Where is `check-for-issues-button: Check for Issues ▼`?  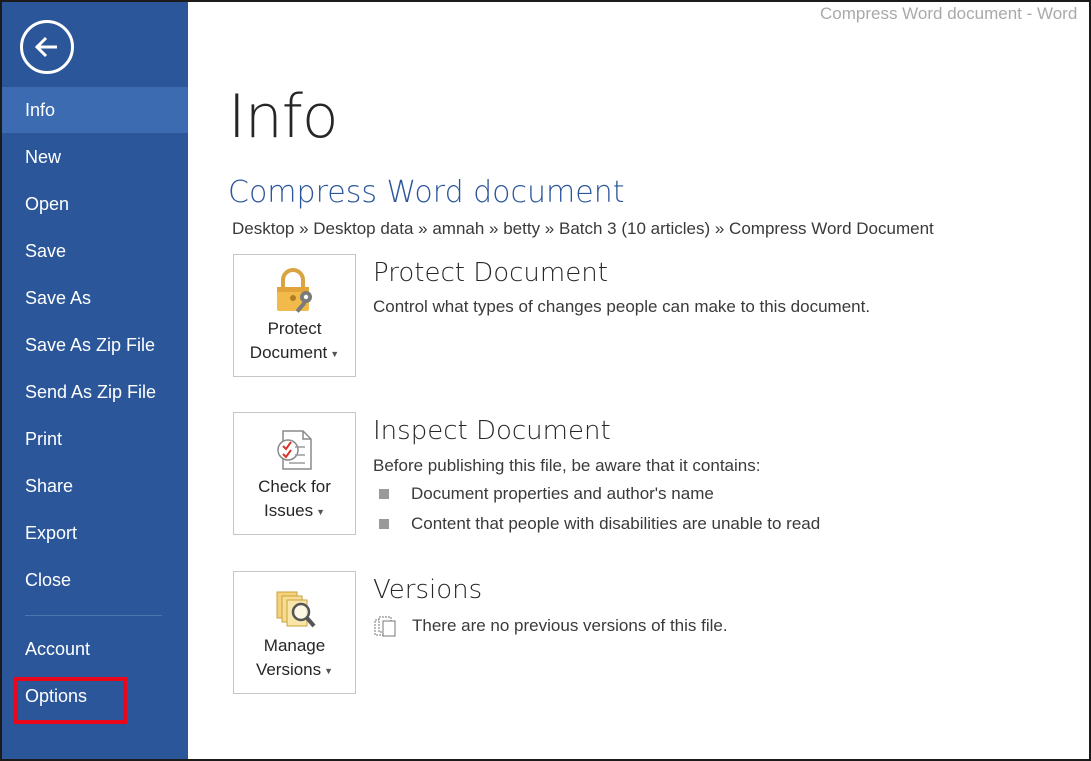 check-for-issues-button: Check for Issues ▼ is located at coordinates (294, 473).